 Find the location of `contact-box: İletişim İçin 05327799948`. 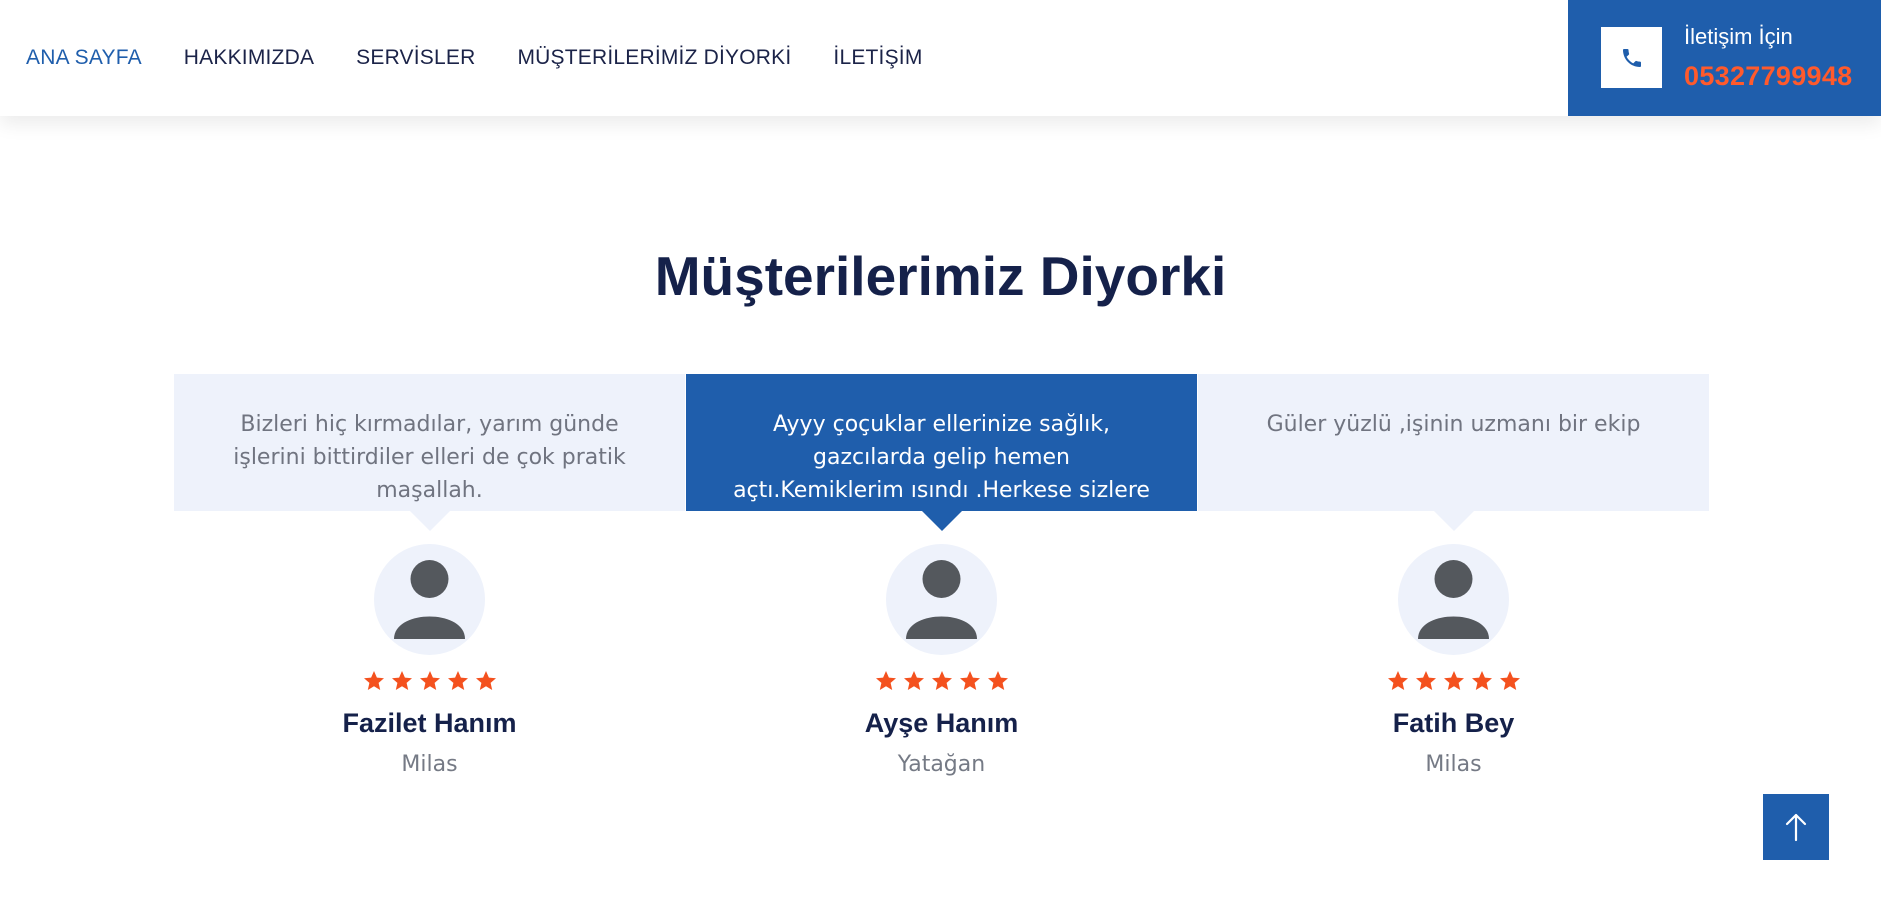

contact-box: İletişim İçin 05327799948 is located at coordinates (1724, 58).